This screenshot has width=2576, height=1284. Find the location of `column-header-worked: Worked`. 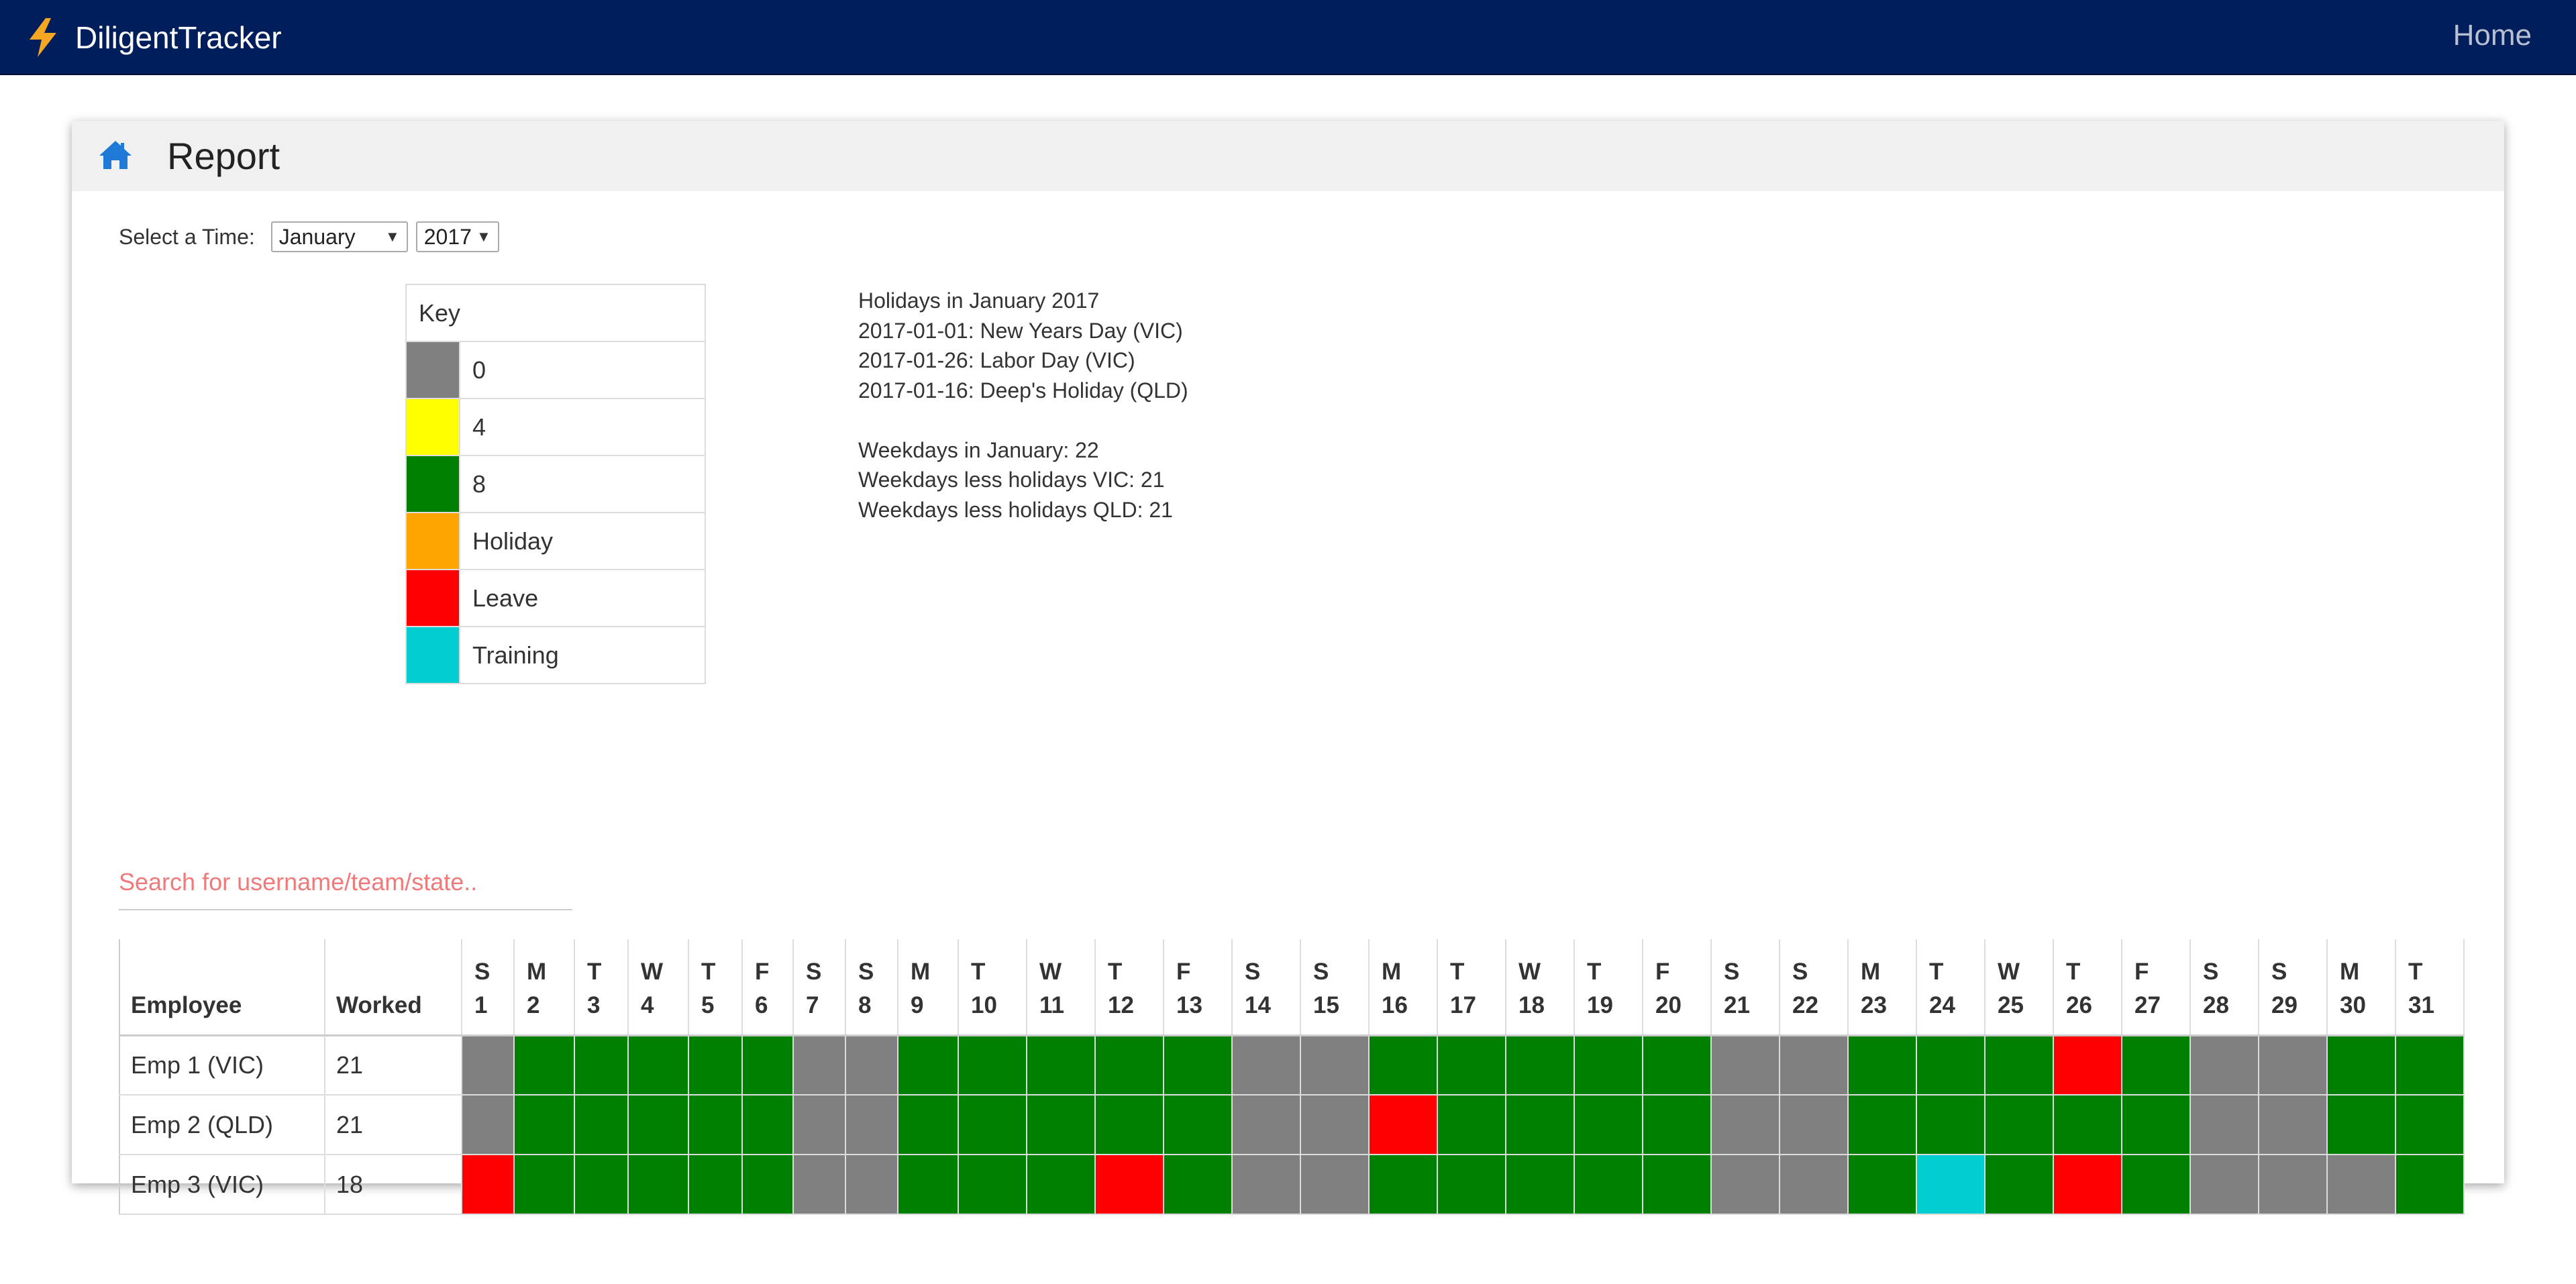

column-header-worked: Worked is located at coordinates (393, 987).